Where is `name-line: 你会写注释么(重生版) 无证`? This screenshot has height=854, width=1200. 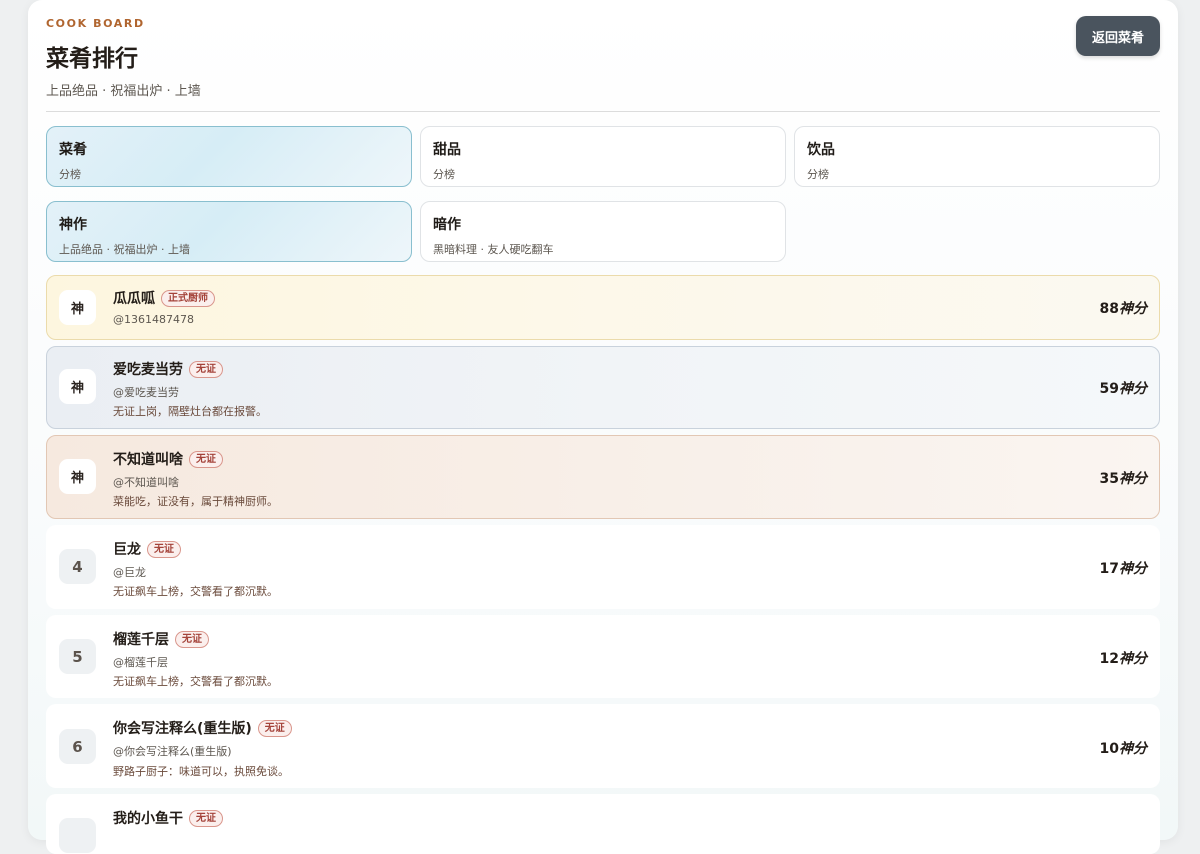
name-line: 你会写注释么(重生版) 无证 is located at coordinates (202, 728).